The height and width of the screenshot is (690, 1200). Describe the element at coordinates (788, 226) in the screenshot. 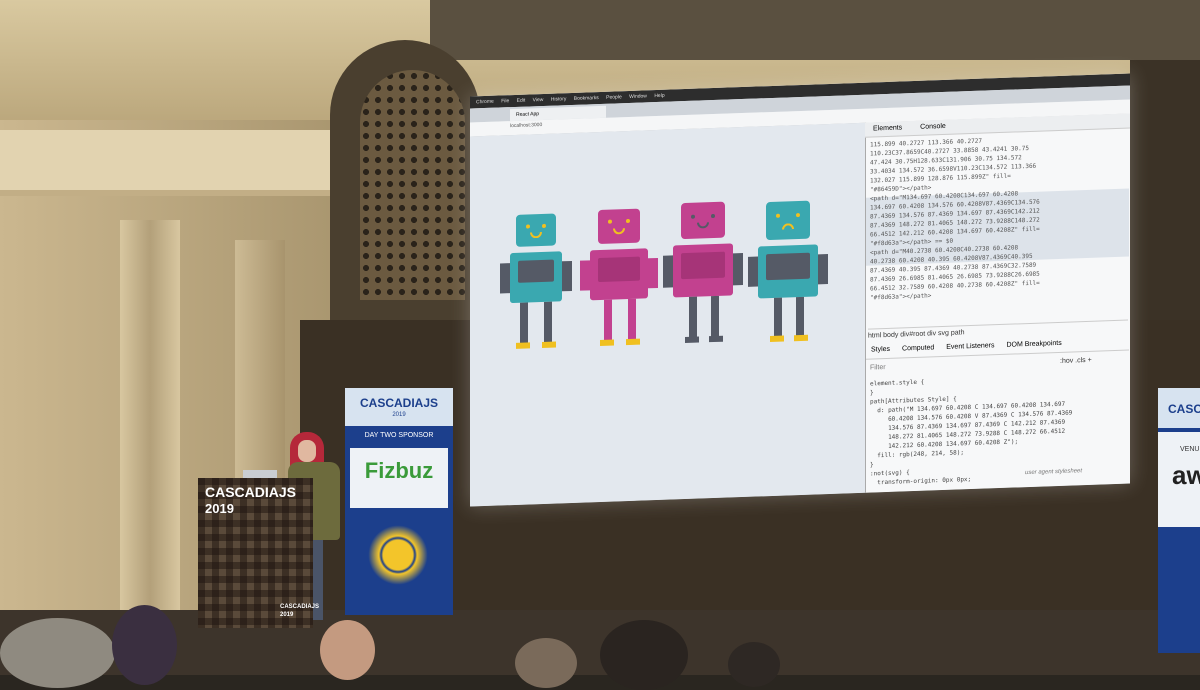

I see `robot-frown` at that location.